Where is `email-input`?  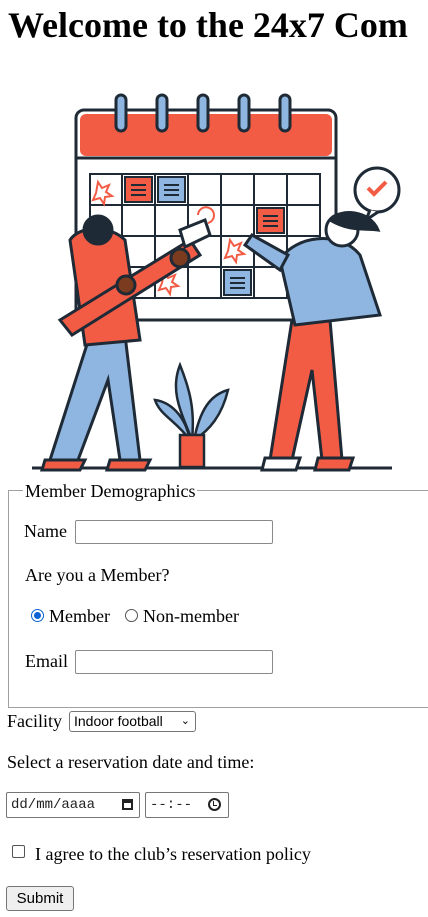 email-input is located at coordinates (174, 662).